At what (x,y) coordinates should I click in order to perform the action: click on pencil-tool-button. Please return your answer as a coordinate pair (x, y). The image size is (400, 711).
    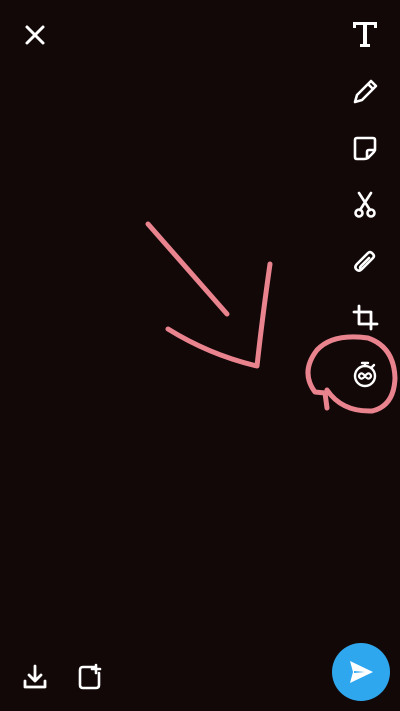
    Looking at the image, I should click on (365, 92).